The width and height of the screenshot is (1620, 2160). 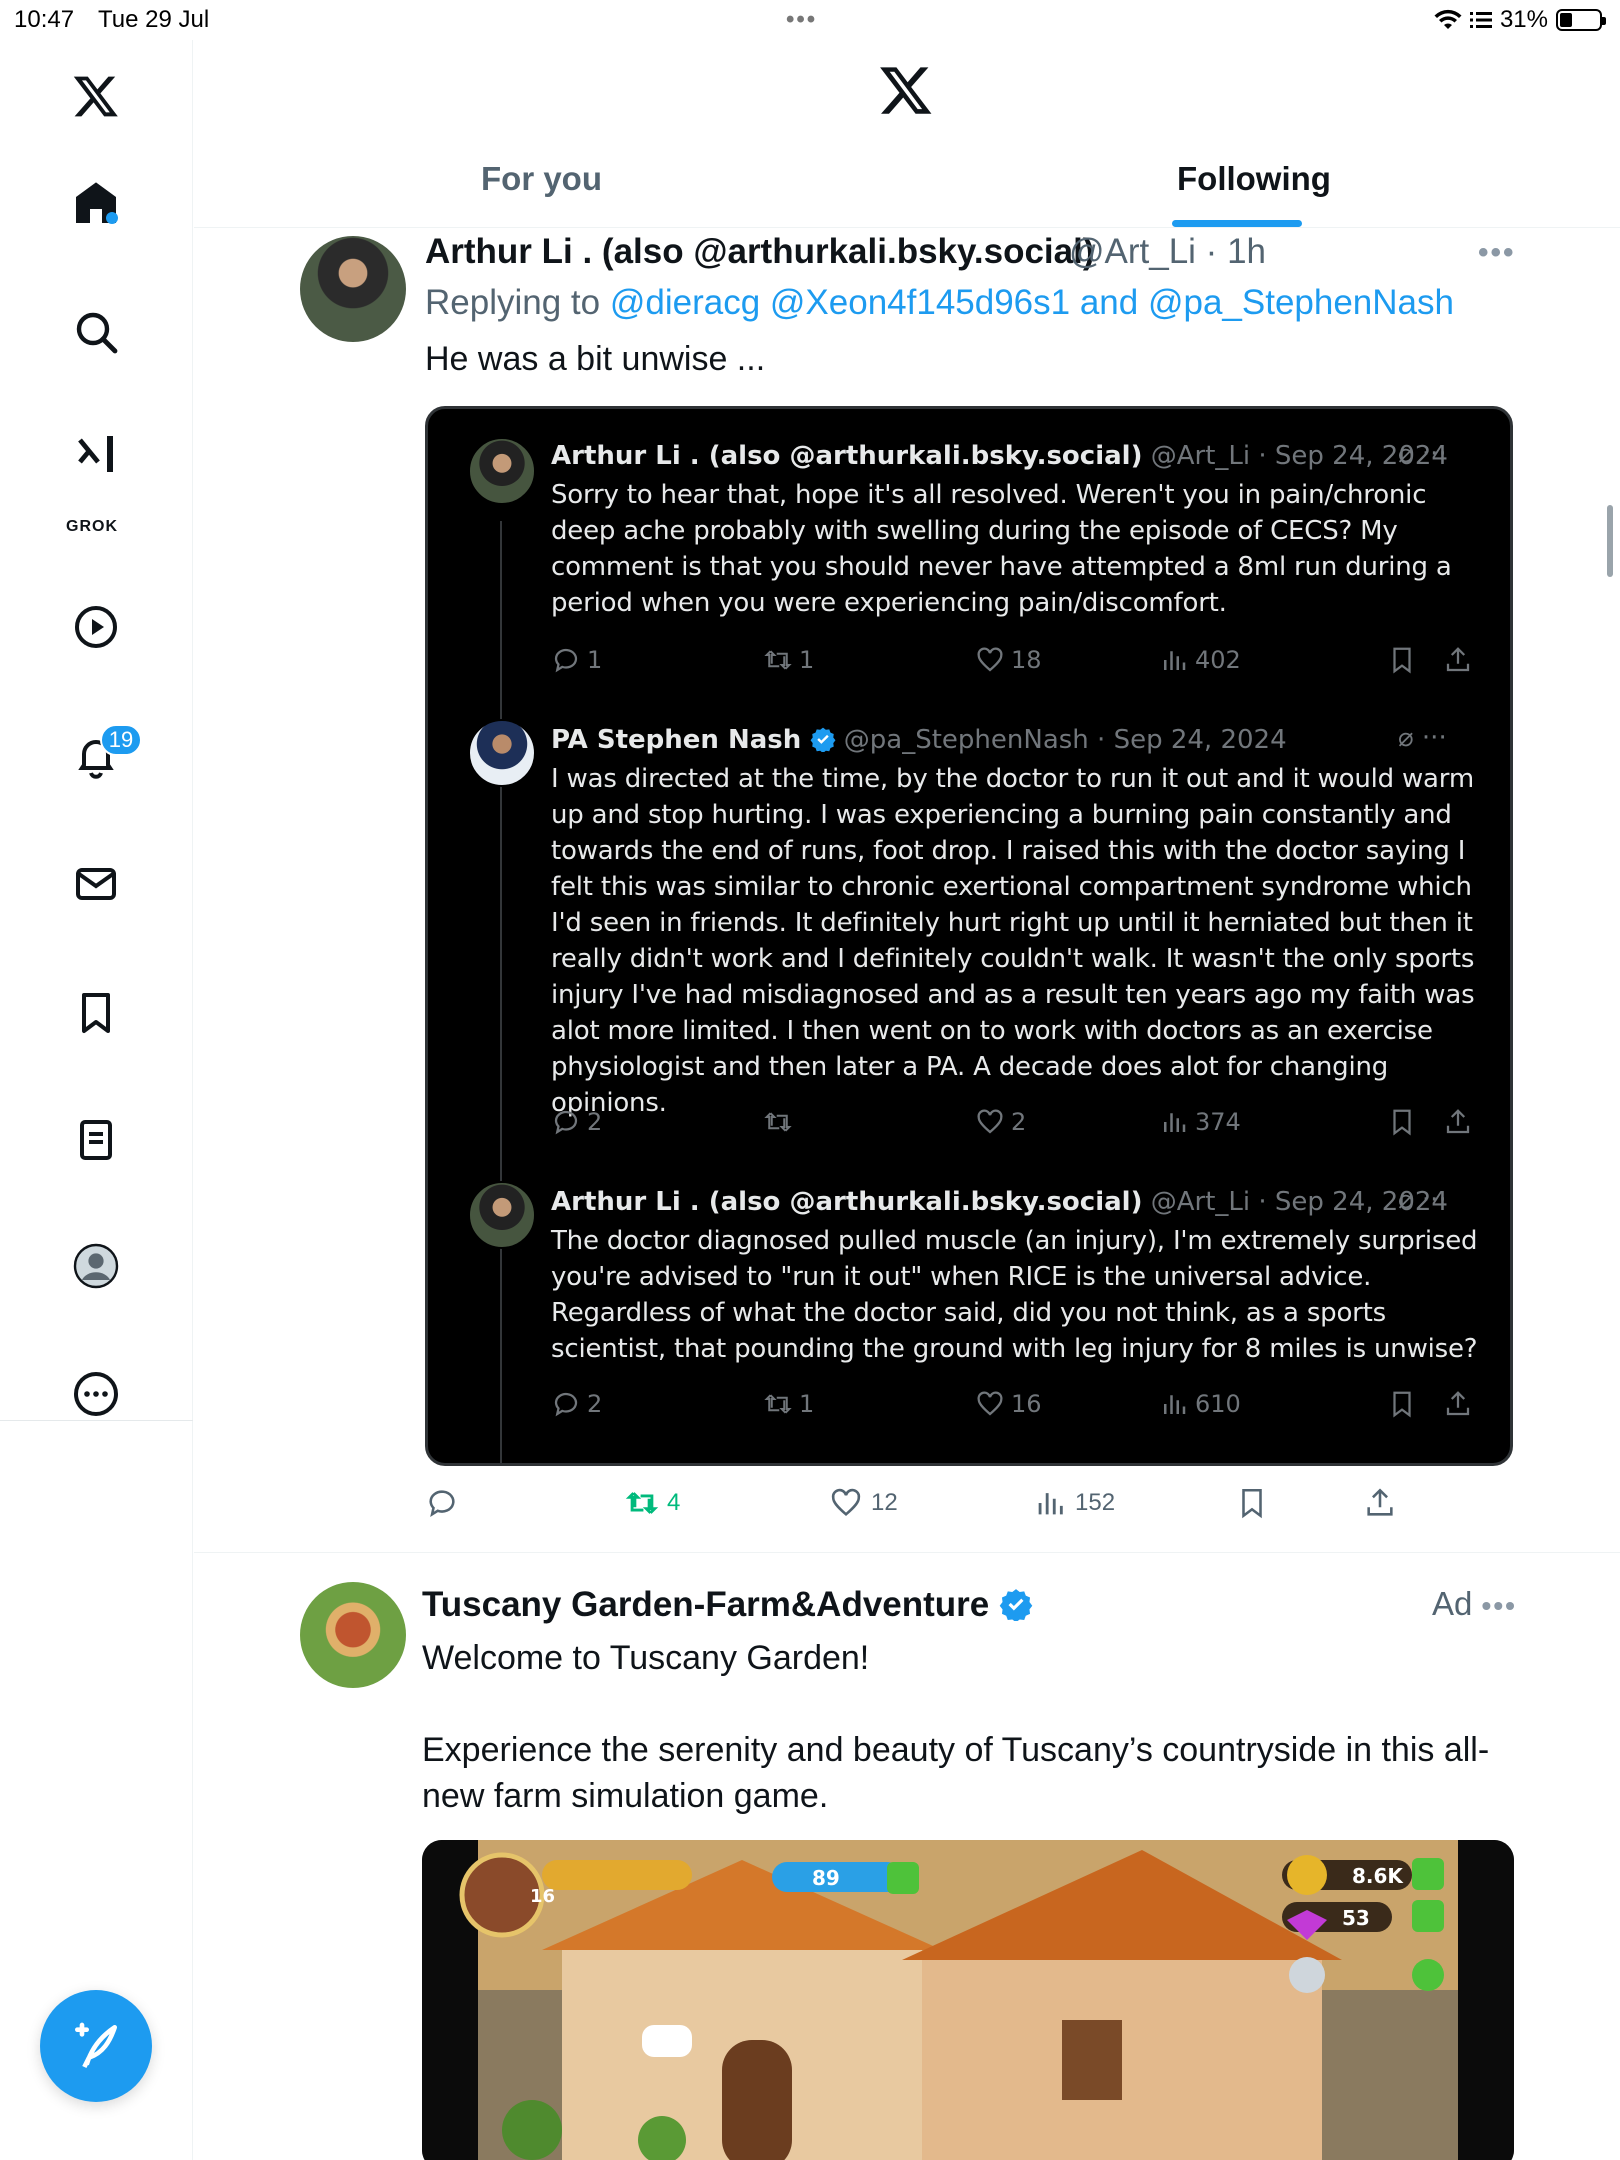 I want to click on ad-author-name: Tuscany Garden-Farm&Adventure, so click(x=705, y=1604).